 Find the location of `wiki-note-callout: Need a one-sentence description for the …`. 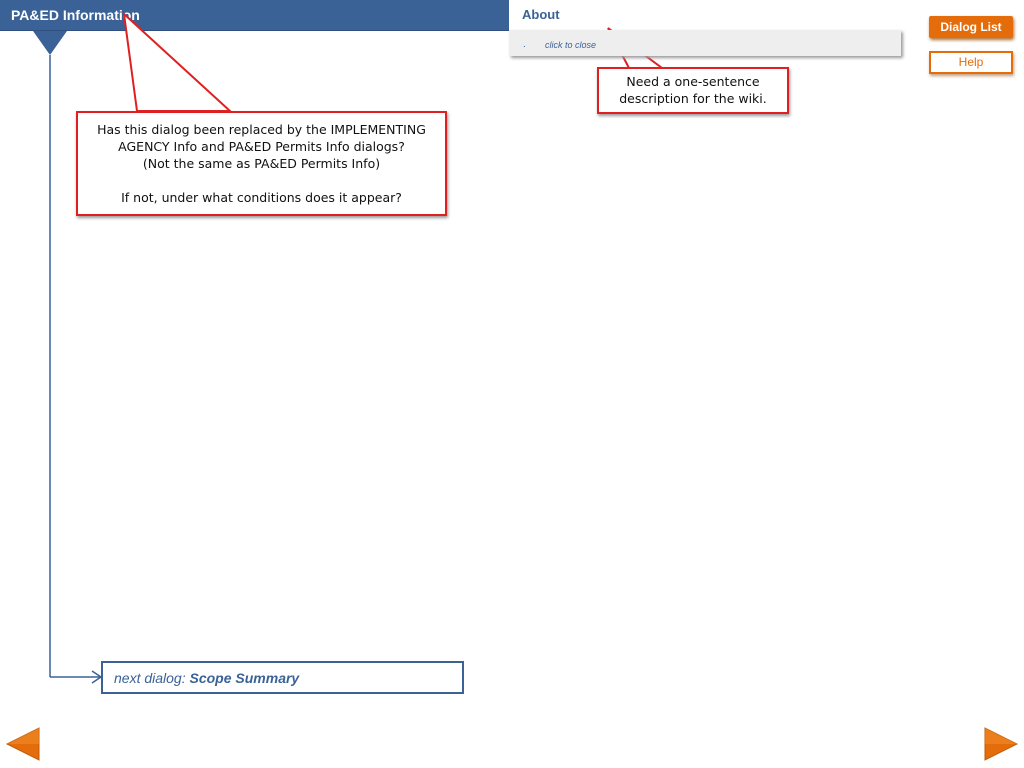

wiki-note-callout: Need a one-sentence description for the … is located at coordinates (693, 90).